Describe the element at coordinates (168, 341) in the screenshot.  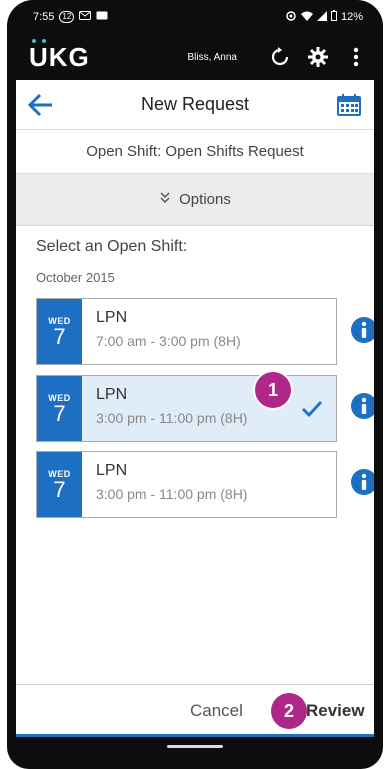
I see `shift-time: 7:00 am - 3:00 pm (8H)` at that location.